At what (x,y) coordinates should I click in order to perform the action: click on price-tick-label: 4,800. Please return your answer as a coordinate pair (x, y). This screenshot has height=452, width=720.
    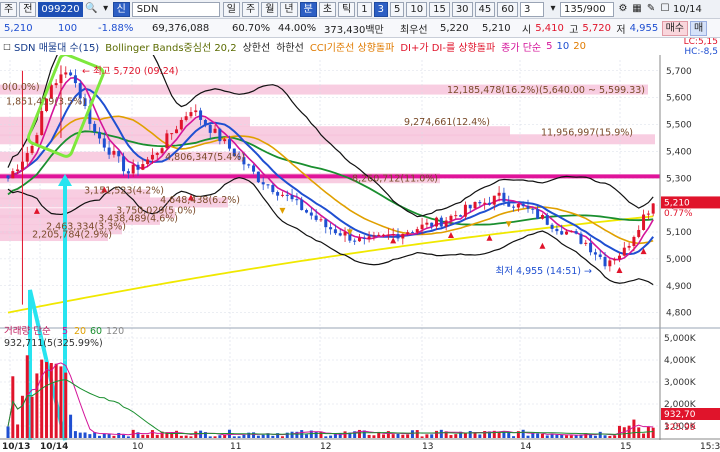
    Looking at the image, I should click on (679, 314).